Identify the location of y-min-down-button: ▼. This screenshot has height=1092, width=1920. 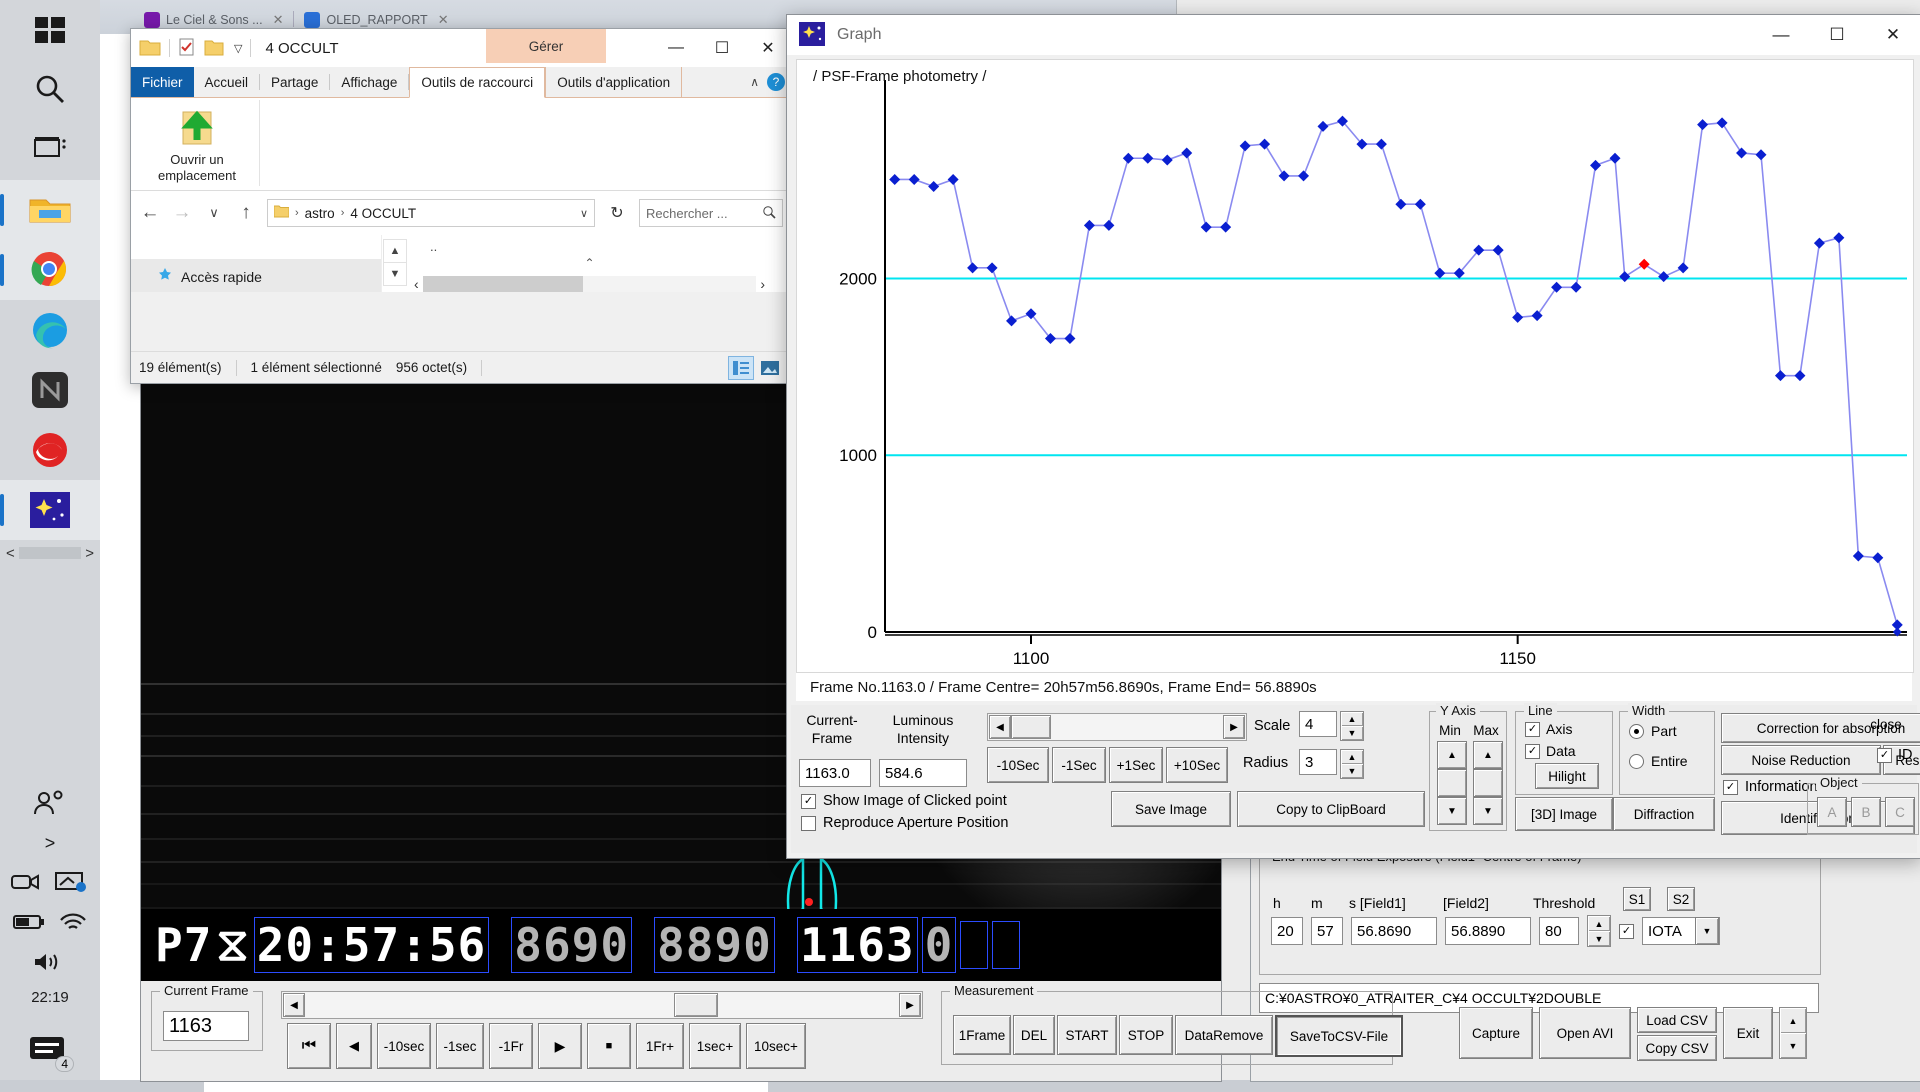
(1452, 811).